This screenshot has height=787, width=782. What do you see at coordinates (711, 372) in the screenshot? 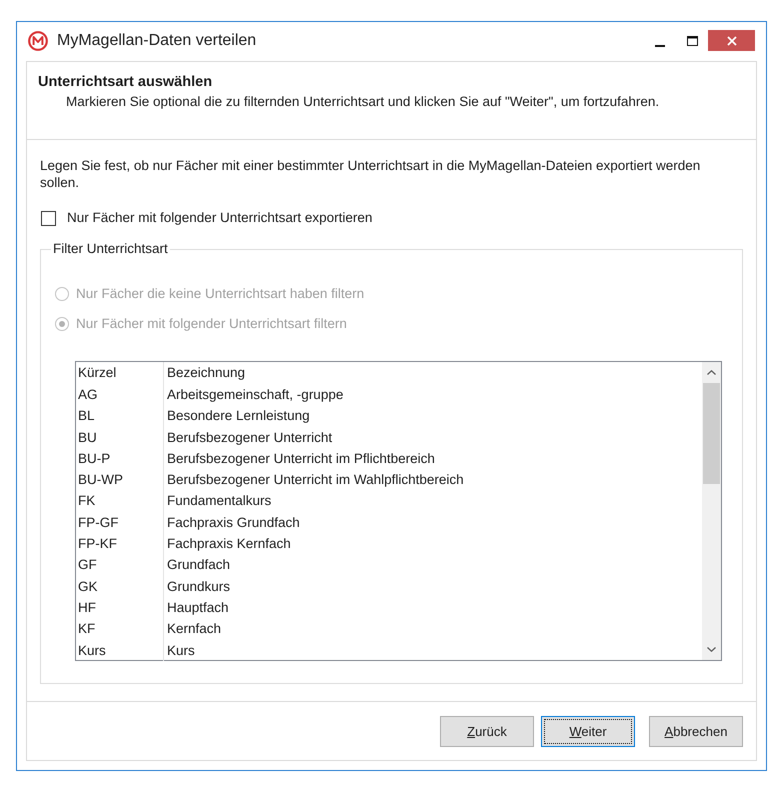
I see `chevron-up-icon` at bounding box center [711, 372].